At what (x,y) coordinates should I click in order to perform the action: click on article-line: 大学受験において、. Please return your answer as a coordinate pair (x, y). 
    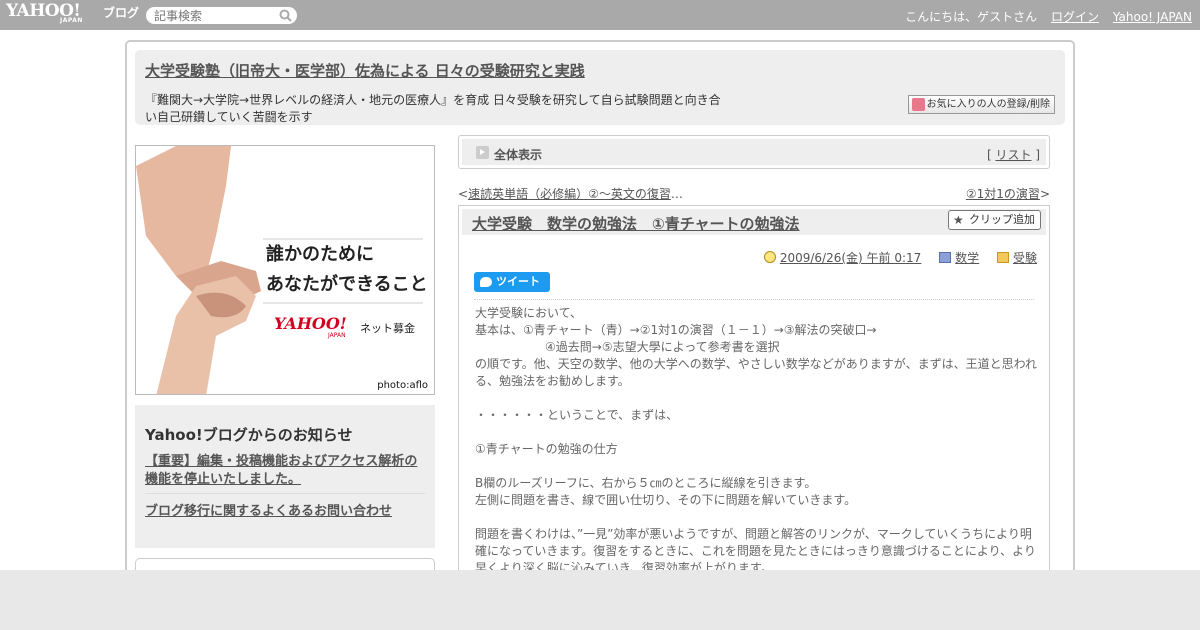
    Looking at the image, I should click on (529, 313).